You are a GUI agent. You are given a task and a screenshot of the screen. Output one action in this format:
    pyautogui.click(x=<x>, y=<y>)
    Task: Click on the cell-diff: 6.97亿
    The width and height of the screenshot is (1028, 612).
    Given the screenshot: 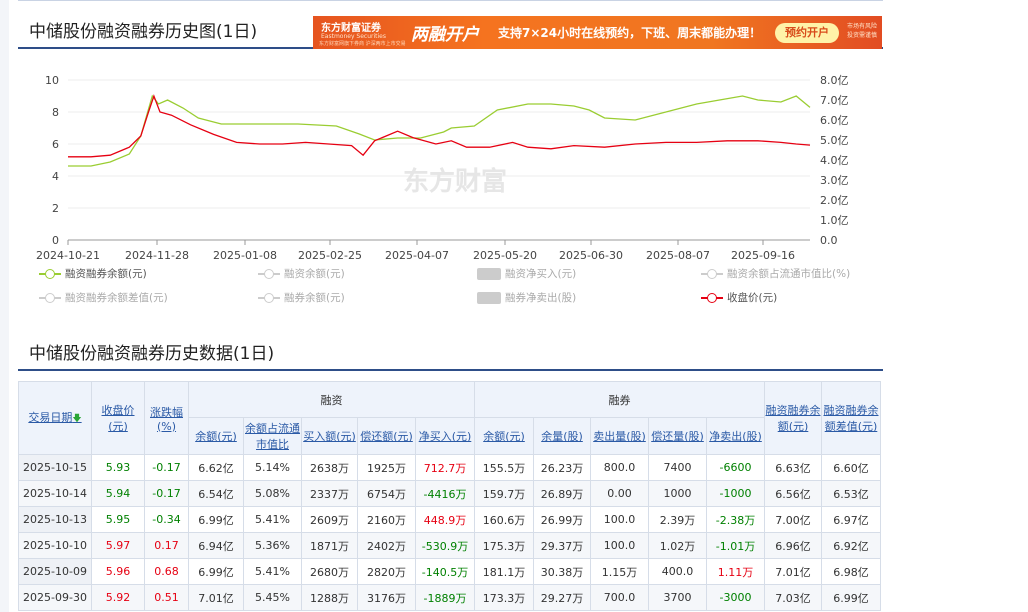 What is the action you would take?
    pyautogui.click(x=851, y=519)
    